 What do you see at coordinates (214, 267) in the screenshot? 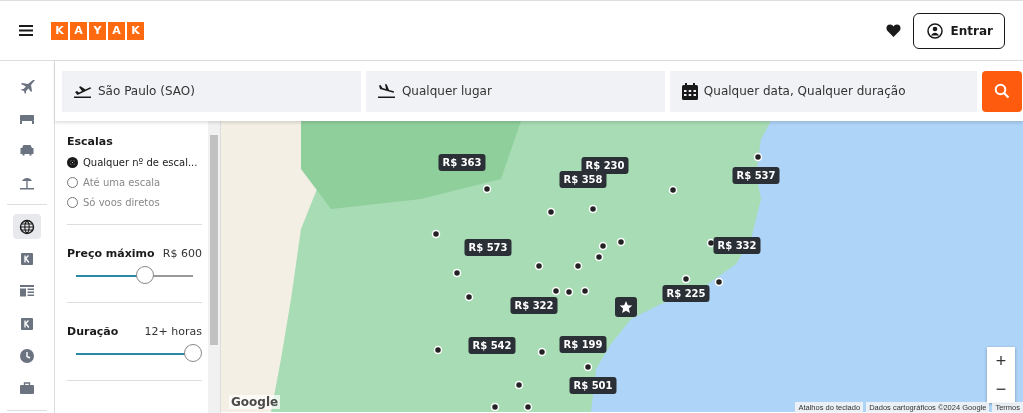
I see `scrollbar` at bounding box center [214, 267].